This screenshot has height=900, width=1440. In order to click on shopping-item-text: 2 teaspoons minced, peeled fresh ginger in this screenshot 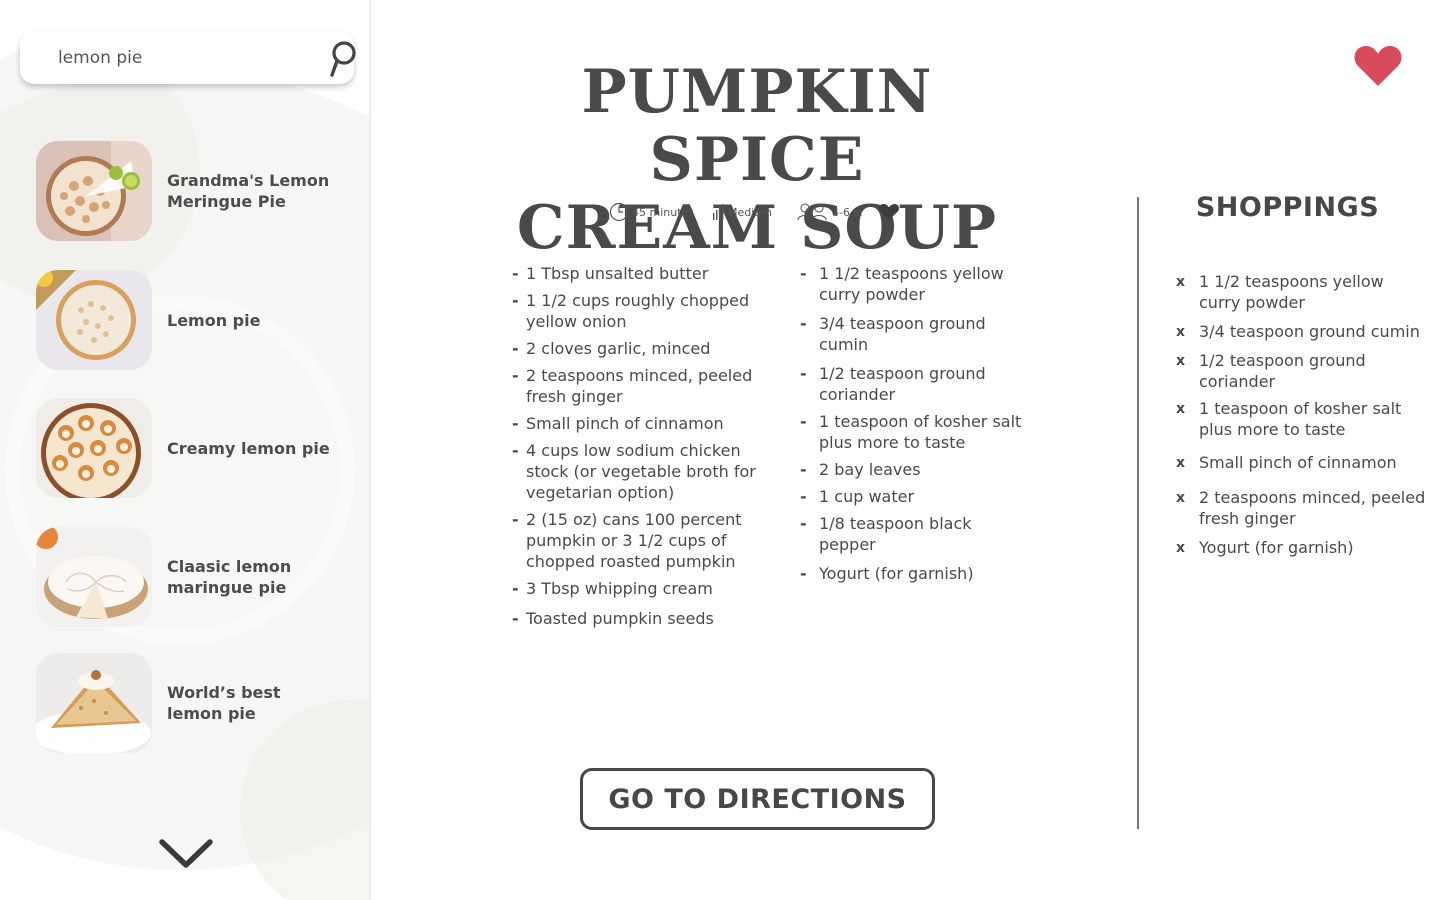, I will do `click(1312, 508)`.